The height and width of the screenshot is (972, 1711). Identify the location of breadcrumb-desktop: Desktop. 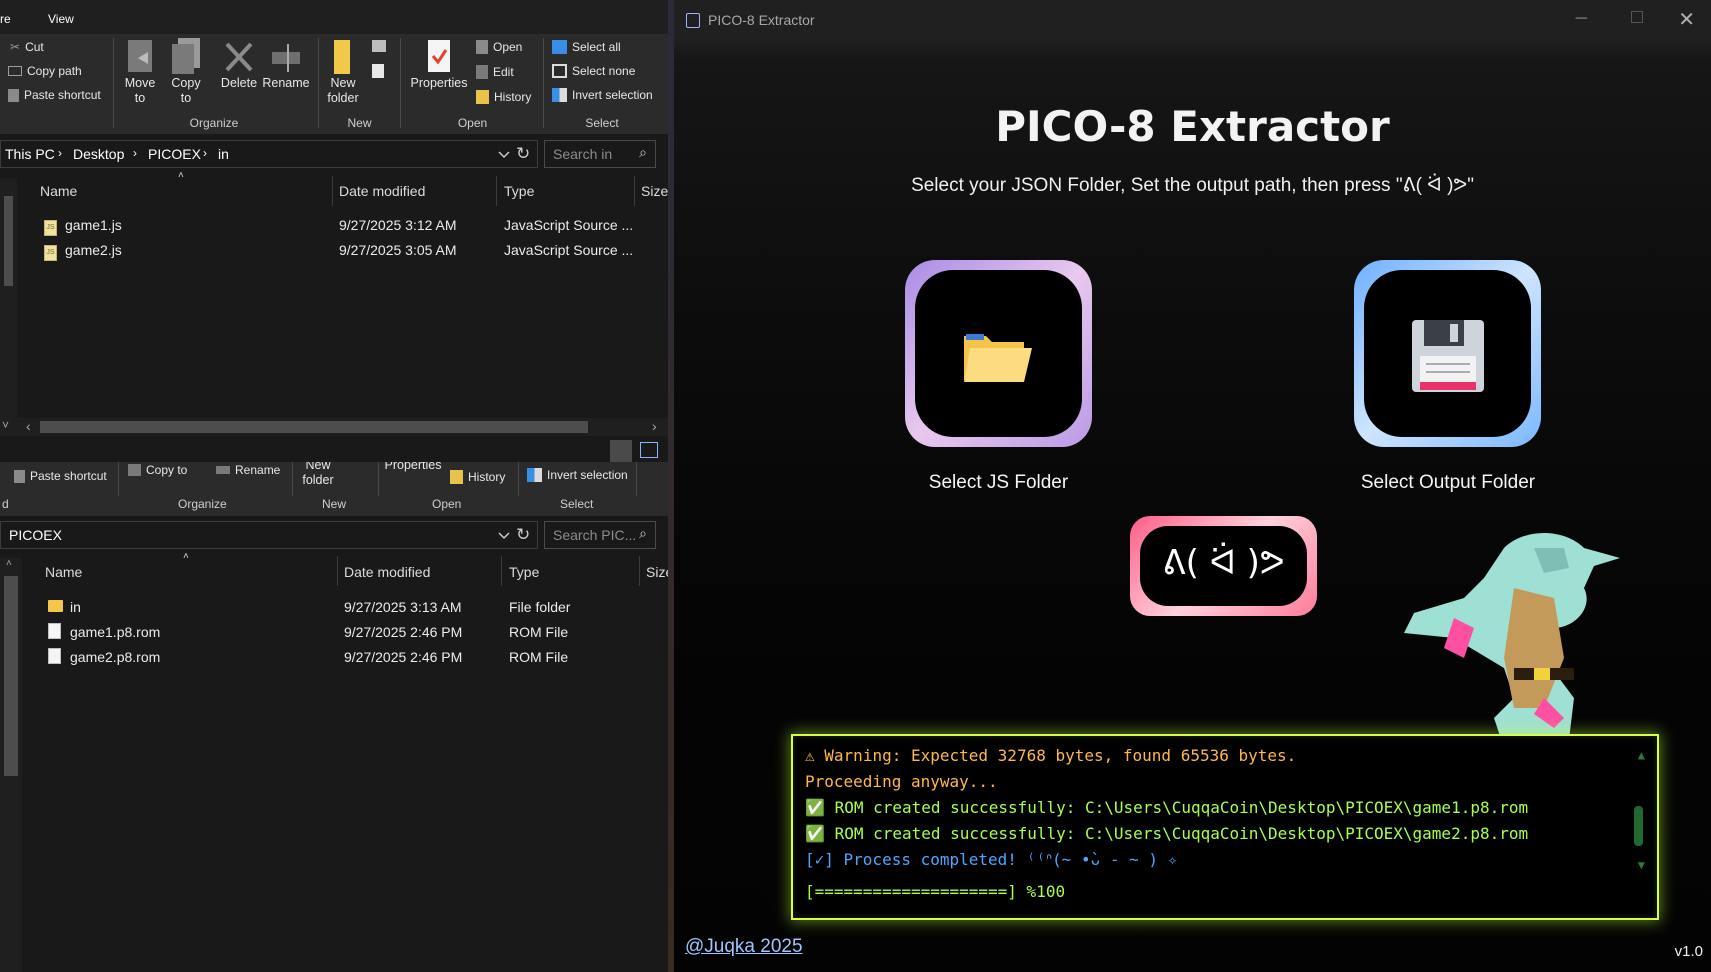
(98, 154).